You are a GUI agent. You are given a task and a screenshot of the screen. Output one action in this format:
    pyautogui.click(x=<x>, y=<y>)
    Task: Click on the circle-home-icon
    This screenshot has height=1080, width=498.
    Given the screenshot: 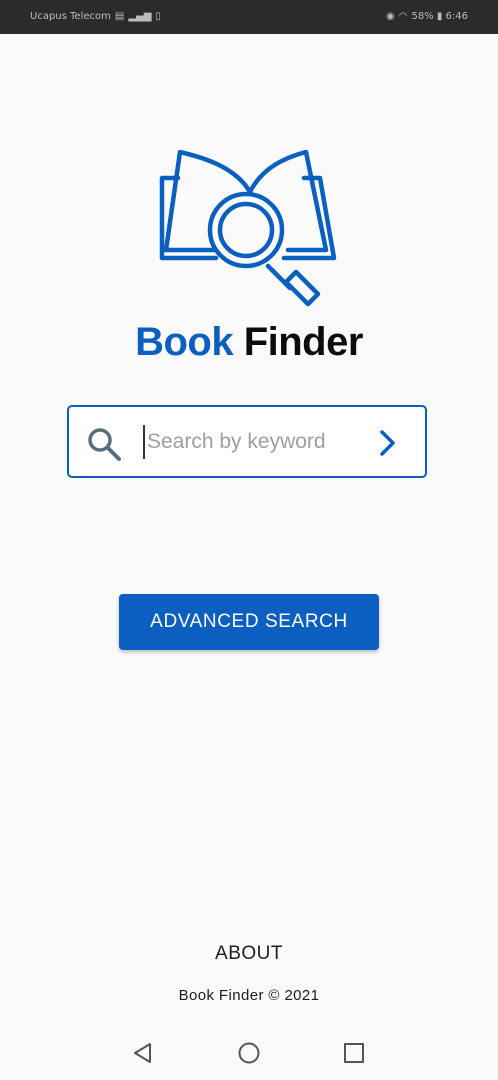 What is the action you would take?
    pyautogui.click(x=249, y=1053)
    